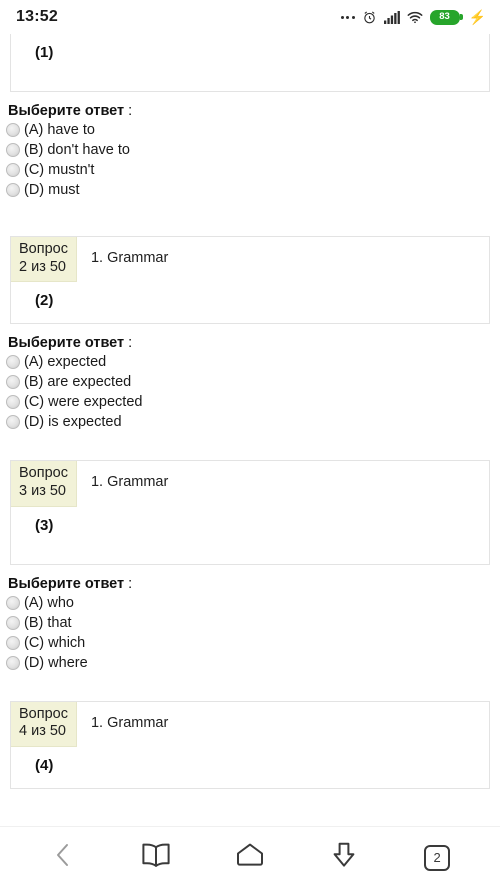 The width and height of the screenshot is (500, 888). I want to click on question-counter-line2: 3 из 50, so click(42, 491).